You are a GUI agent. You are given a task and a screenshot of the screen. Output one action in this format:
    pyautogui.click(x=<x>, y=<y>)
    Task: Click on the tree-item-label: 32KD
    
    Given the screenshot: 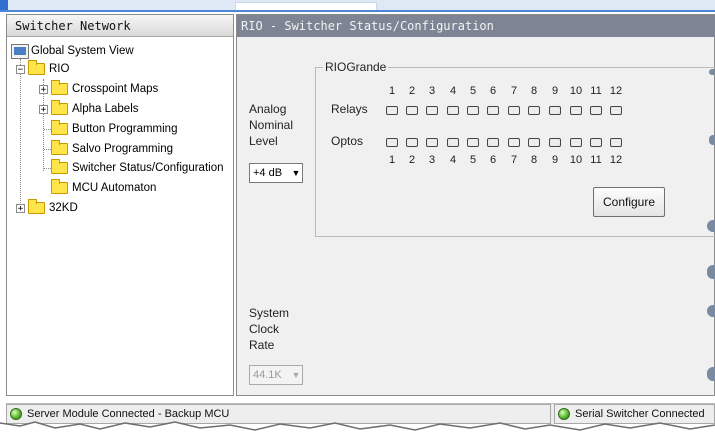 What is the action you would take?
    pyautogui.click(x=63, y=208)
    